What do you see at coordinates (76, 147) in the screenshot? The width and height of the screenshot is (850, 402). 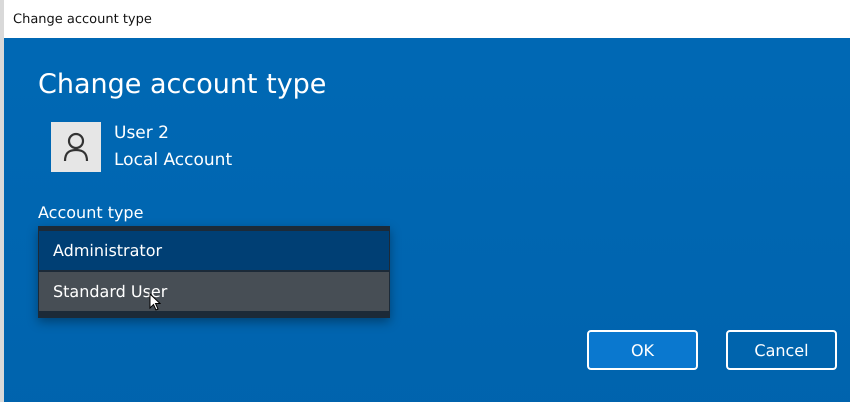 I see `person-icon` at bounding box center [76, 147].